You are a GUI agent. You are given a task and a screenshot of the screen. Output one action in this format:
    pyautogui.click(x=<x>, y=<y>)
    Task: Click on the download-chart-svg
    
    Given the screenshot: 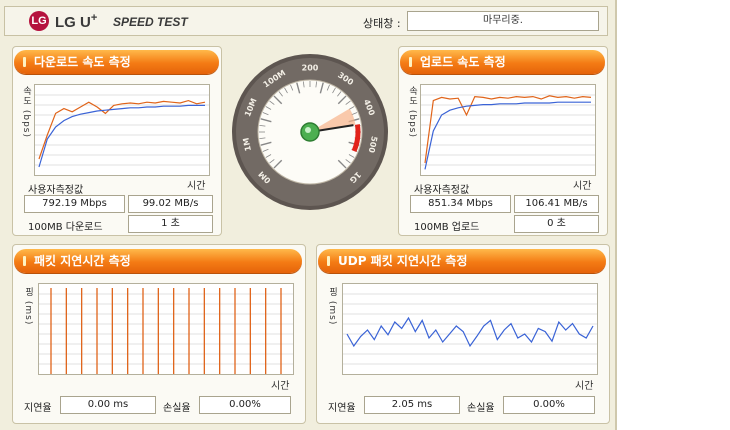 What is the action you would take?
    pyautogui.click(x=122, y=131)
    